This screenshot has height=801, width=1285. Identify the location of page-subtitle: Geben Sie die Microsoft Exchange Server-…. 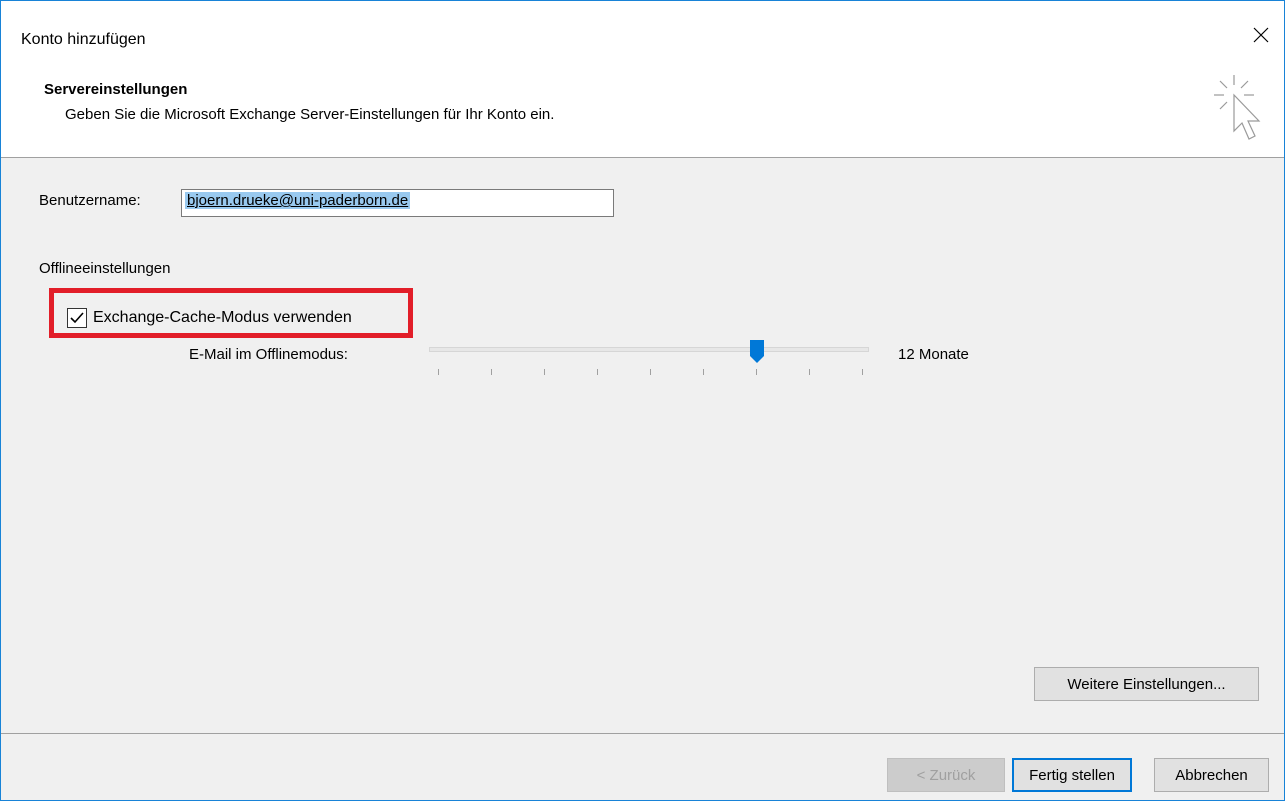
(310, 114).